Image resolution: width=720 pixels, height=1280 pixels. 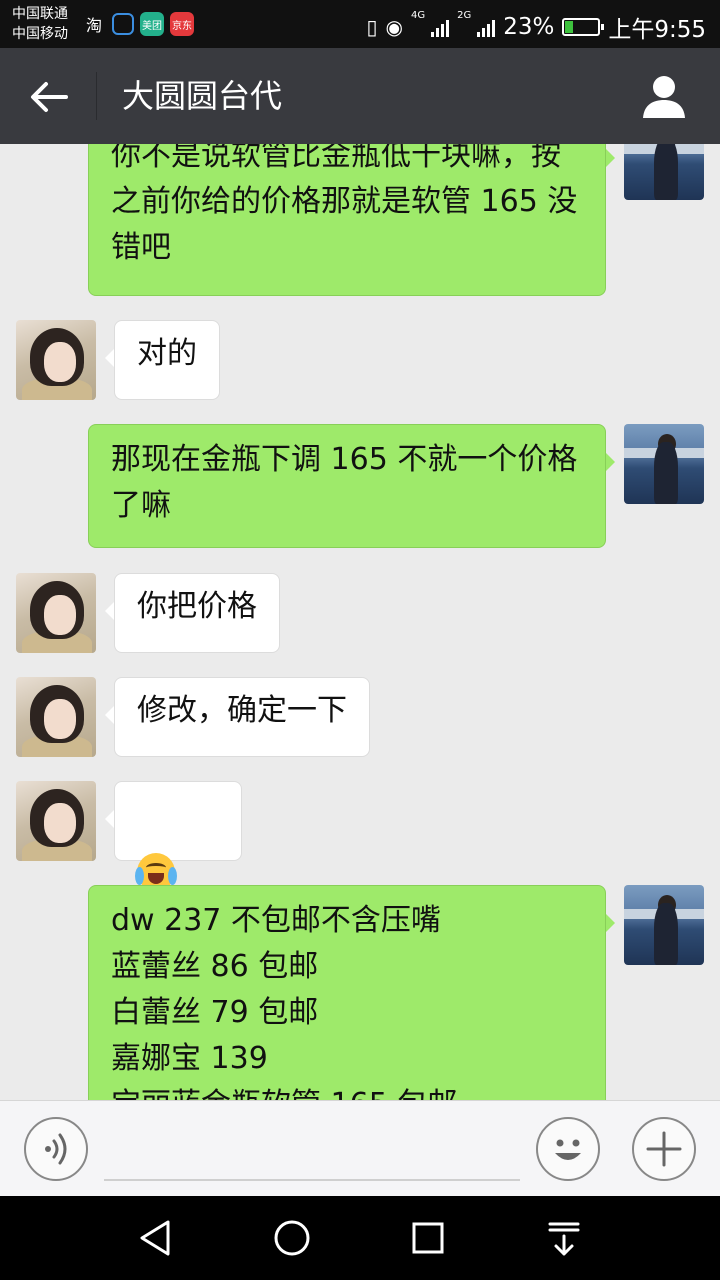 What do you see at coordinates (428, 1238) in the screenshot?
I see `recents-square-icon` at bounding box center [428, 1238].